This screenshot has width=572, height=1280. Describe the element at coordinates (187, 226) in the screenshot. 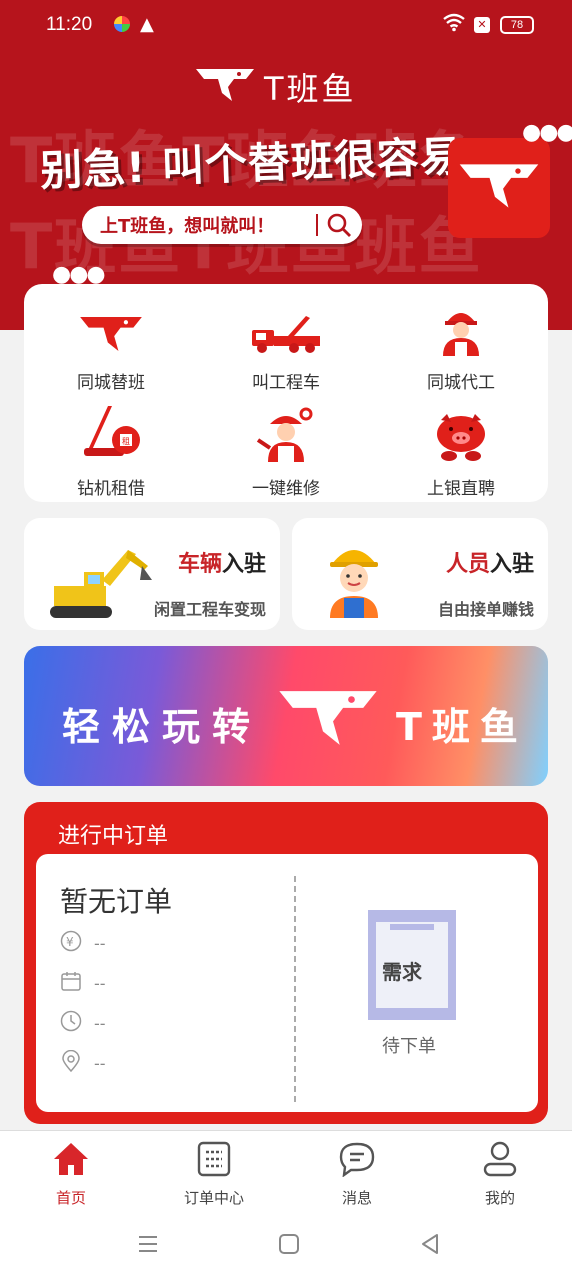

I see `hero-search-text: 上T班鱼，想叫就叫！` at that location.